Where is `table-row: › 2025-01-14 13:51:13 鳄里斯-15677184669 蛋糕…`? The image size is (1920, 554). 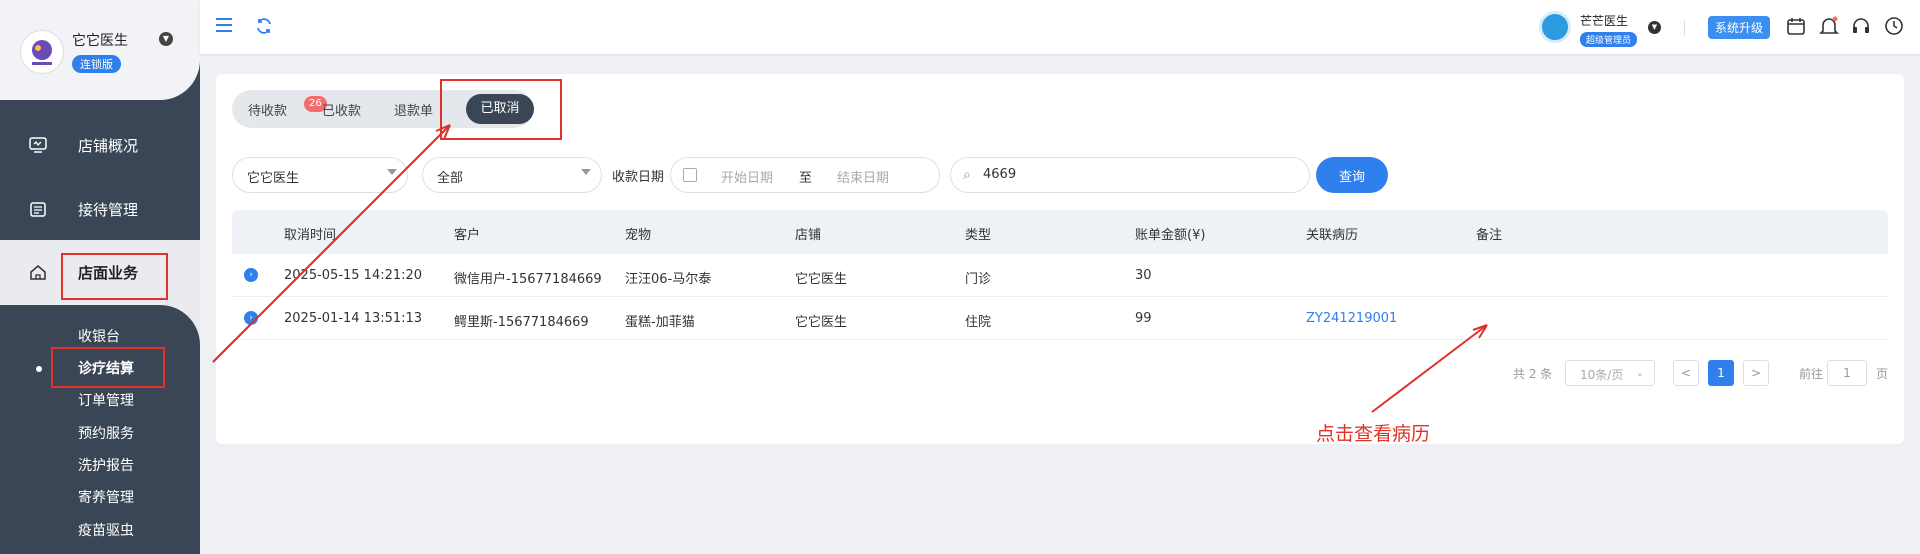 table-row: › 2025-01-14 13:51:13 鳄里斯-15677184669 蛋糕… is located at coordinates (1060, 318).